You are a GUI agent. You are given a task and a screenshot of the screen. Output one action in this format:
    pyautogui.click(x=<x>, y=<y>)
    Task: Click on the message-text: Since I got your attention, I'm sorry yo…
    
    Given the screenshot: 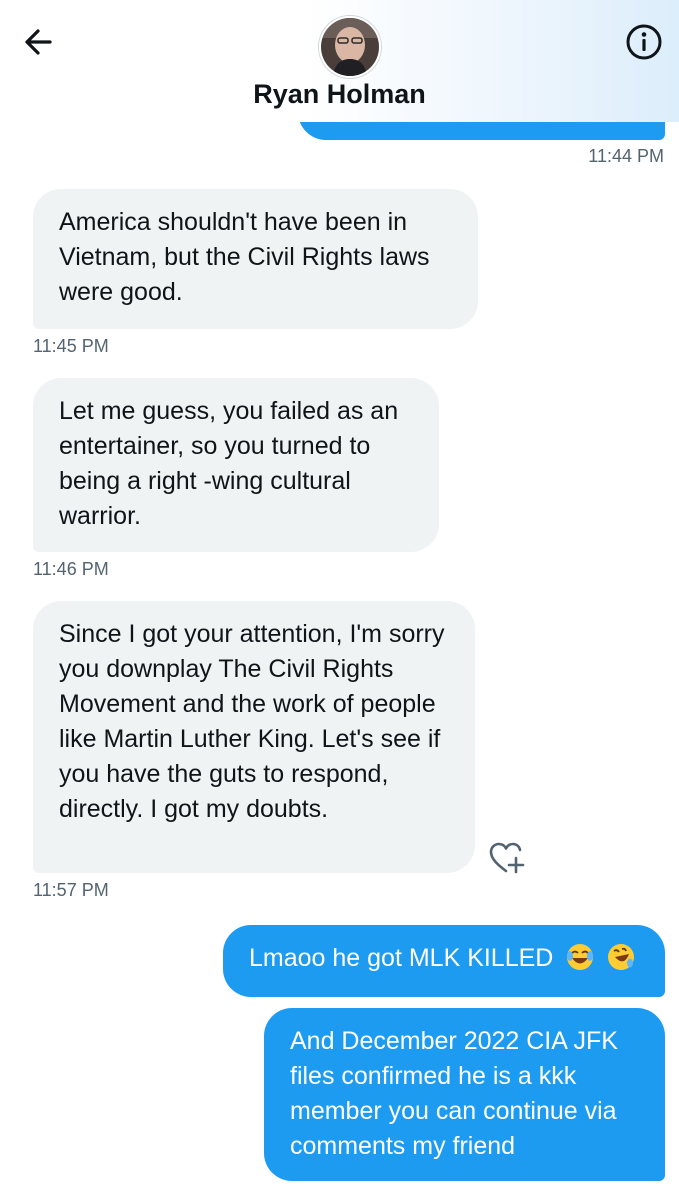 What is the action you would take?
    pyautogui.click(x=252, y=721)
    